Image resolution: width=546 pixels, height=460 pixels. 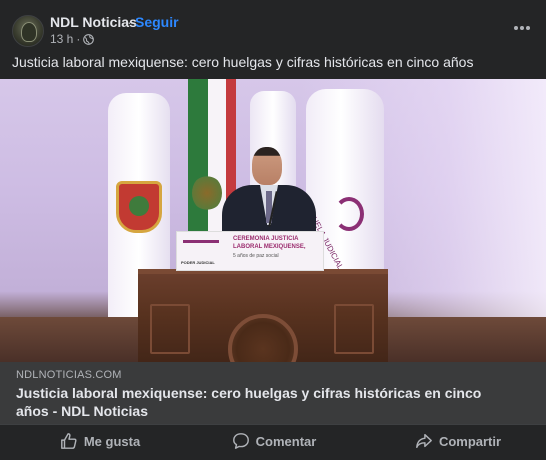 I want to click on comment-button: Comentar, so click(x=274, y=441).